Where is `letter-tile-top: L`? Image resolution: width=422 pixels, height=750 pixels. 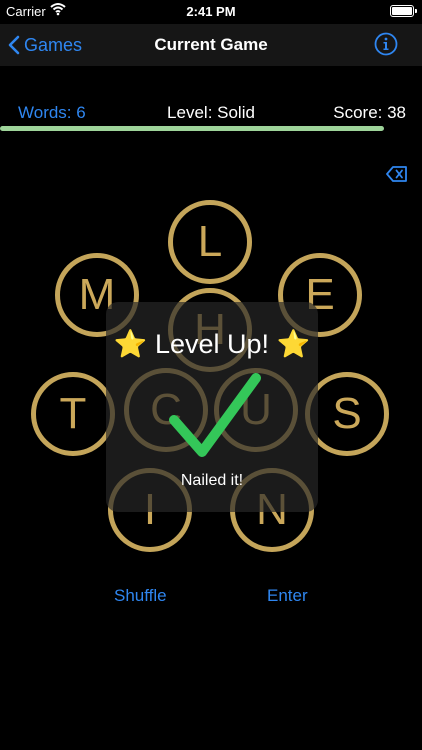 letter-tile-top: L is located at coordinates (210, 242).